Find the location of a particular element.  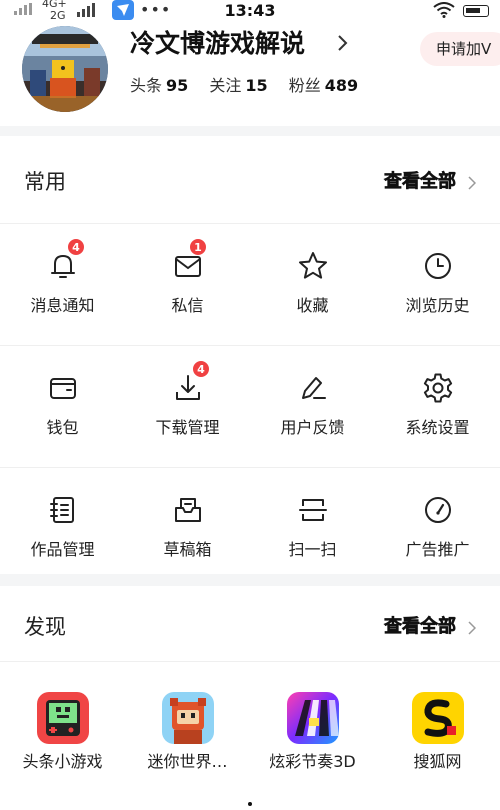

shortcut-scan: 扫一扫 is located at coordinates (312, 529).